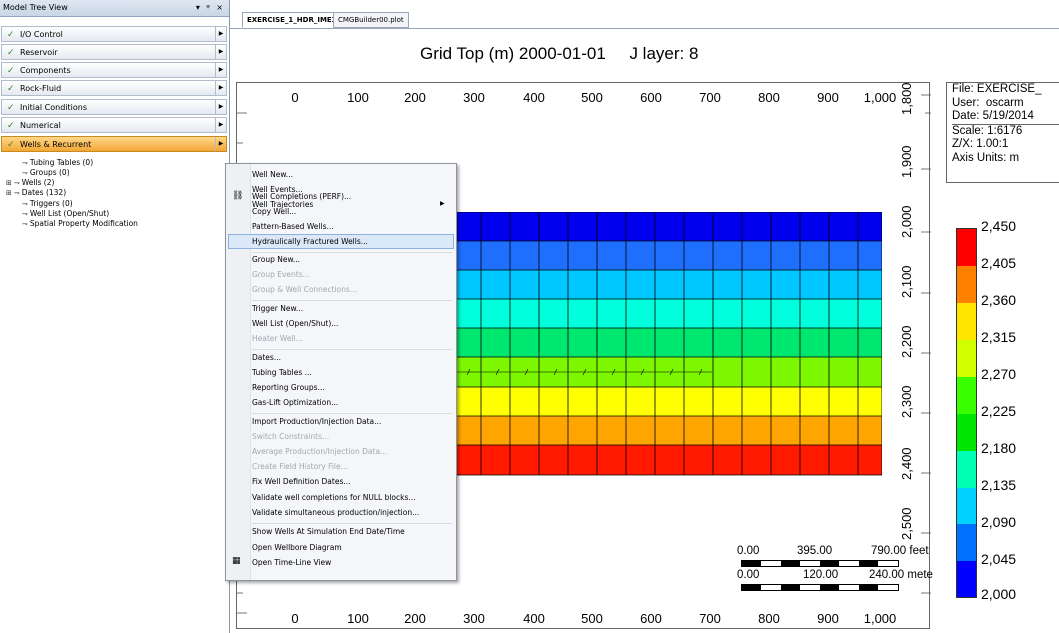 The image size is (1059, 633). Describe the element at coordinates (710, 618) in the screenshot. I see `x-tick-bottom: 700` at that location.